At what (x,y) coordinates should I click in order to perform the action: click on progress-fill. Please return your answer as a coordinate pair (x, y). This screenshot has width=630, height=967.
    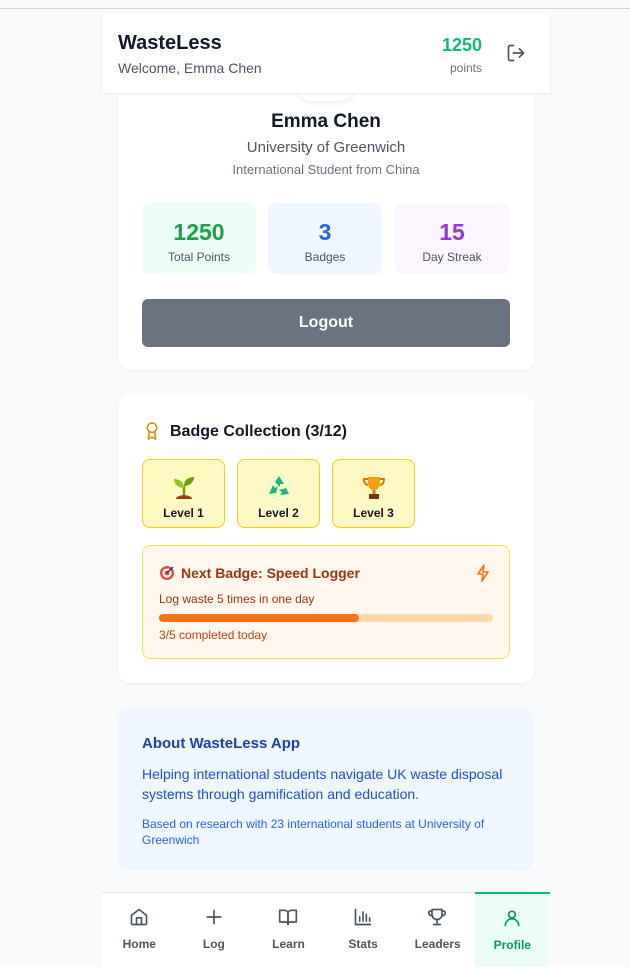
    Looking at the image, I should click on (259, 618).